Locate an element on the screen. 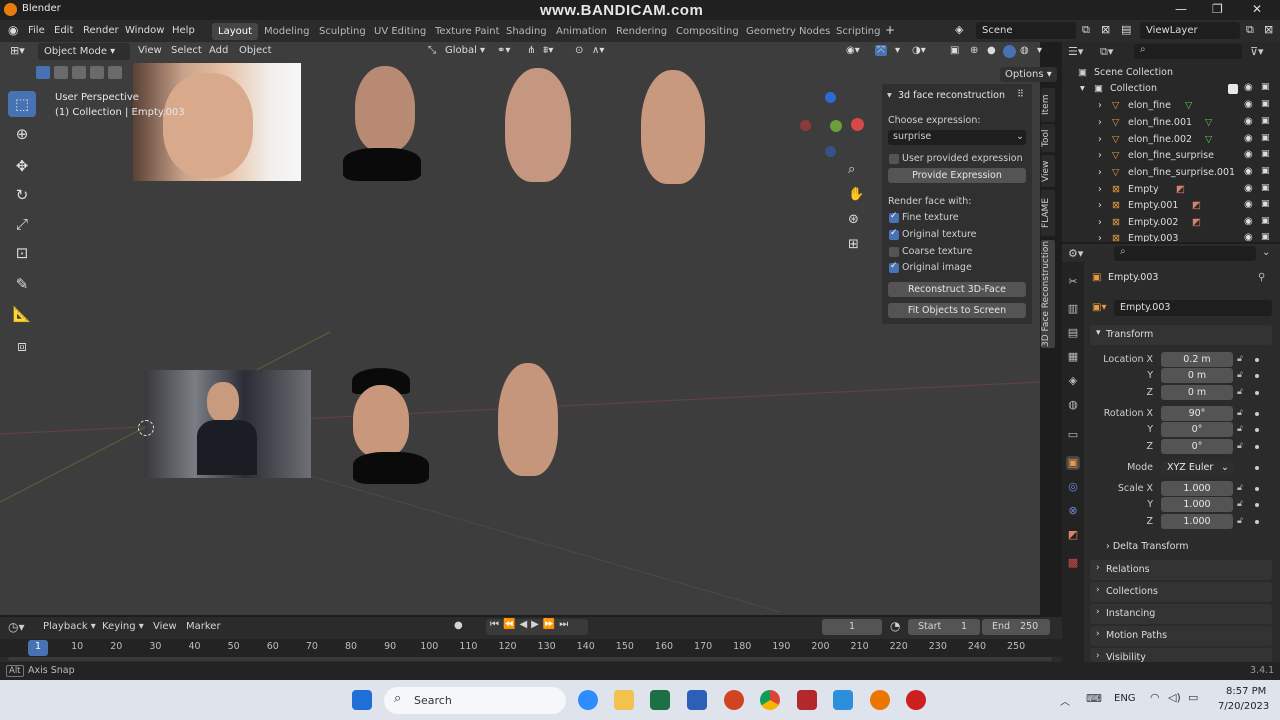 The width and height of the screenshot is (1280, 720). solid-shading-icon: ● is located at coordinates (991, 50).